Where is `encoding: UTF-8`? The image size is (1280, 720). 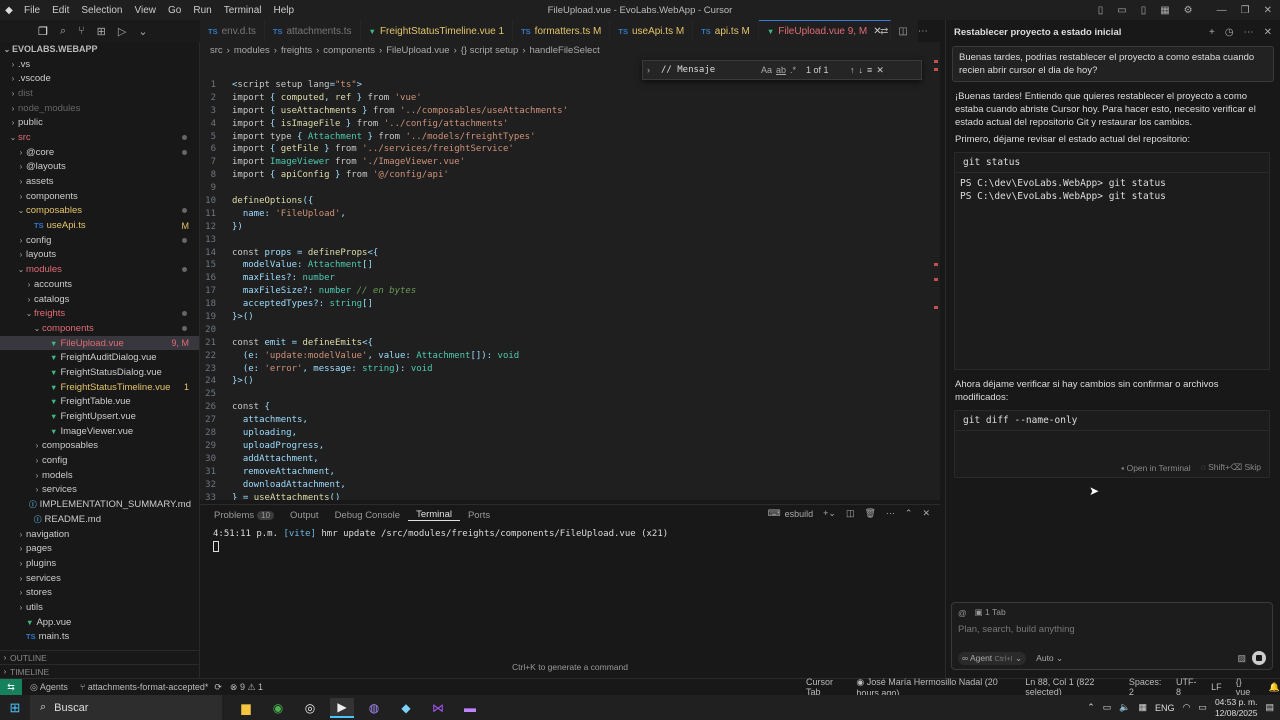
encoding: UTF-8 is located at coordinates (1186, 687).